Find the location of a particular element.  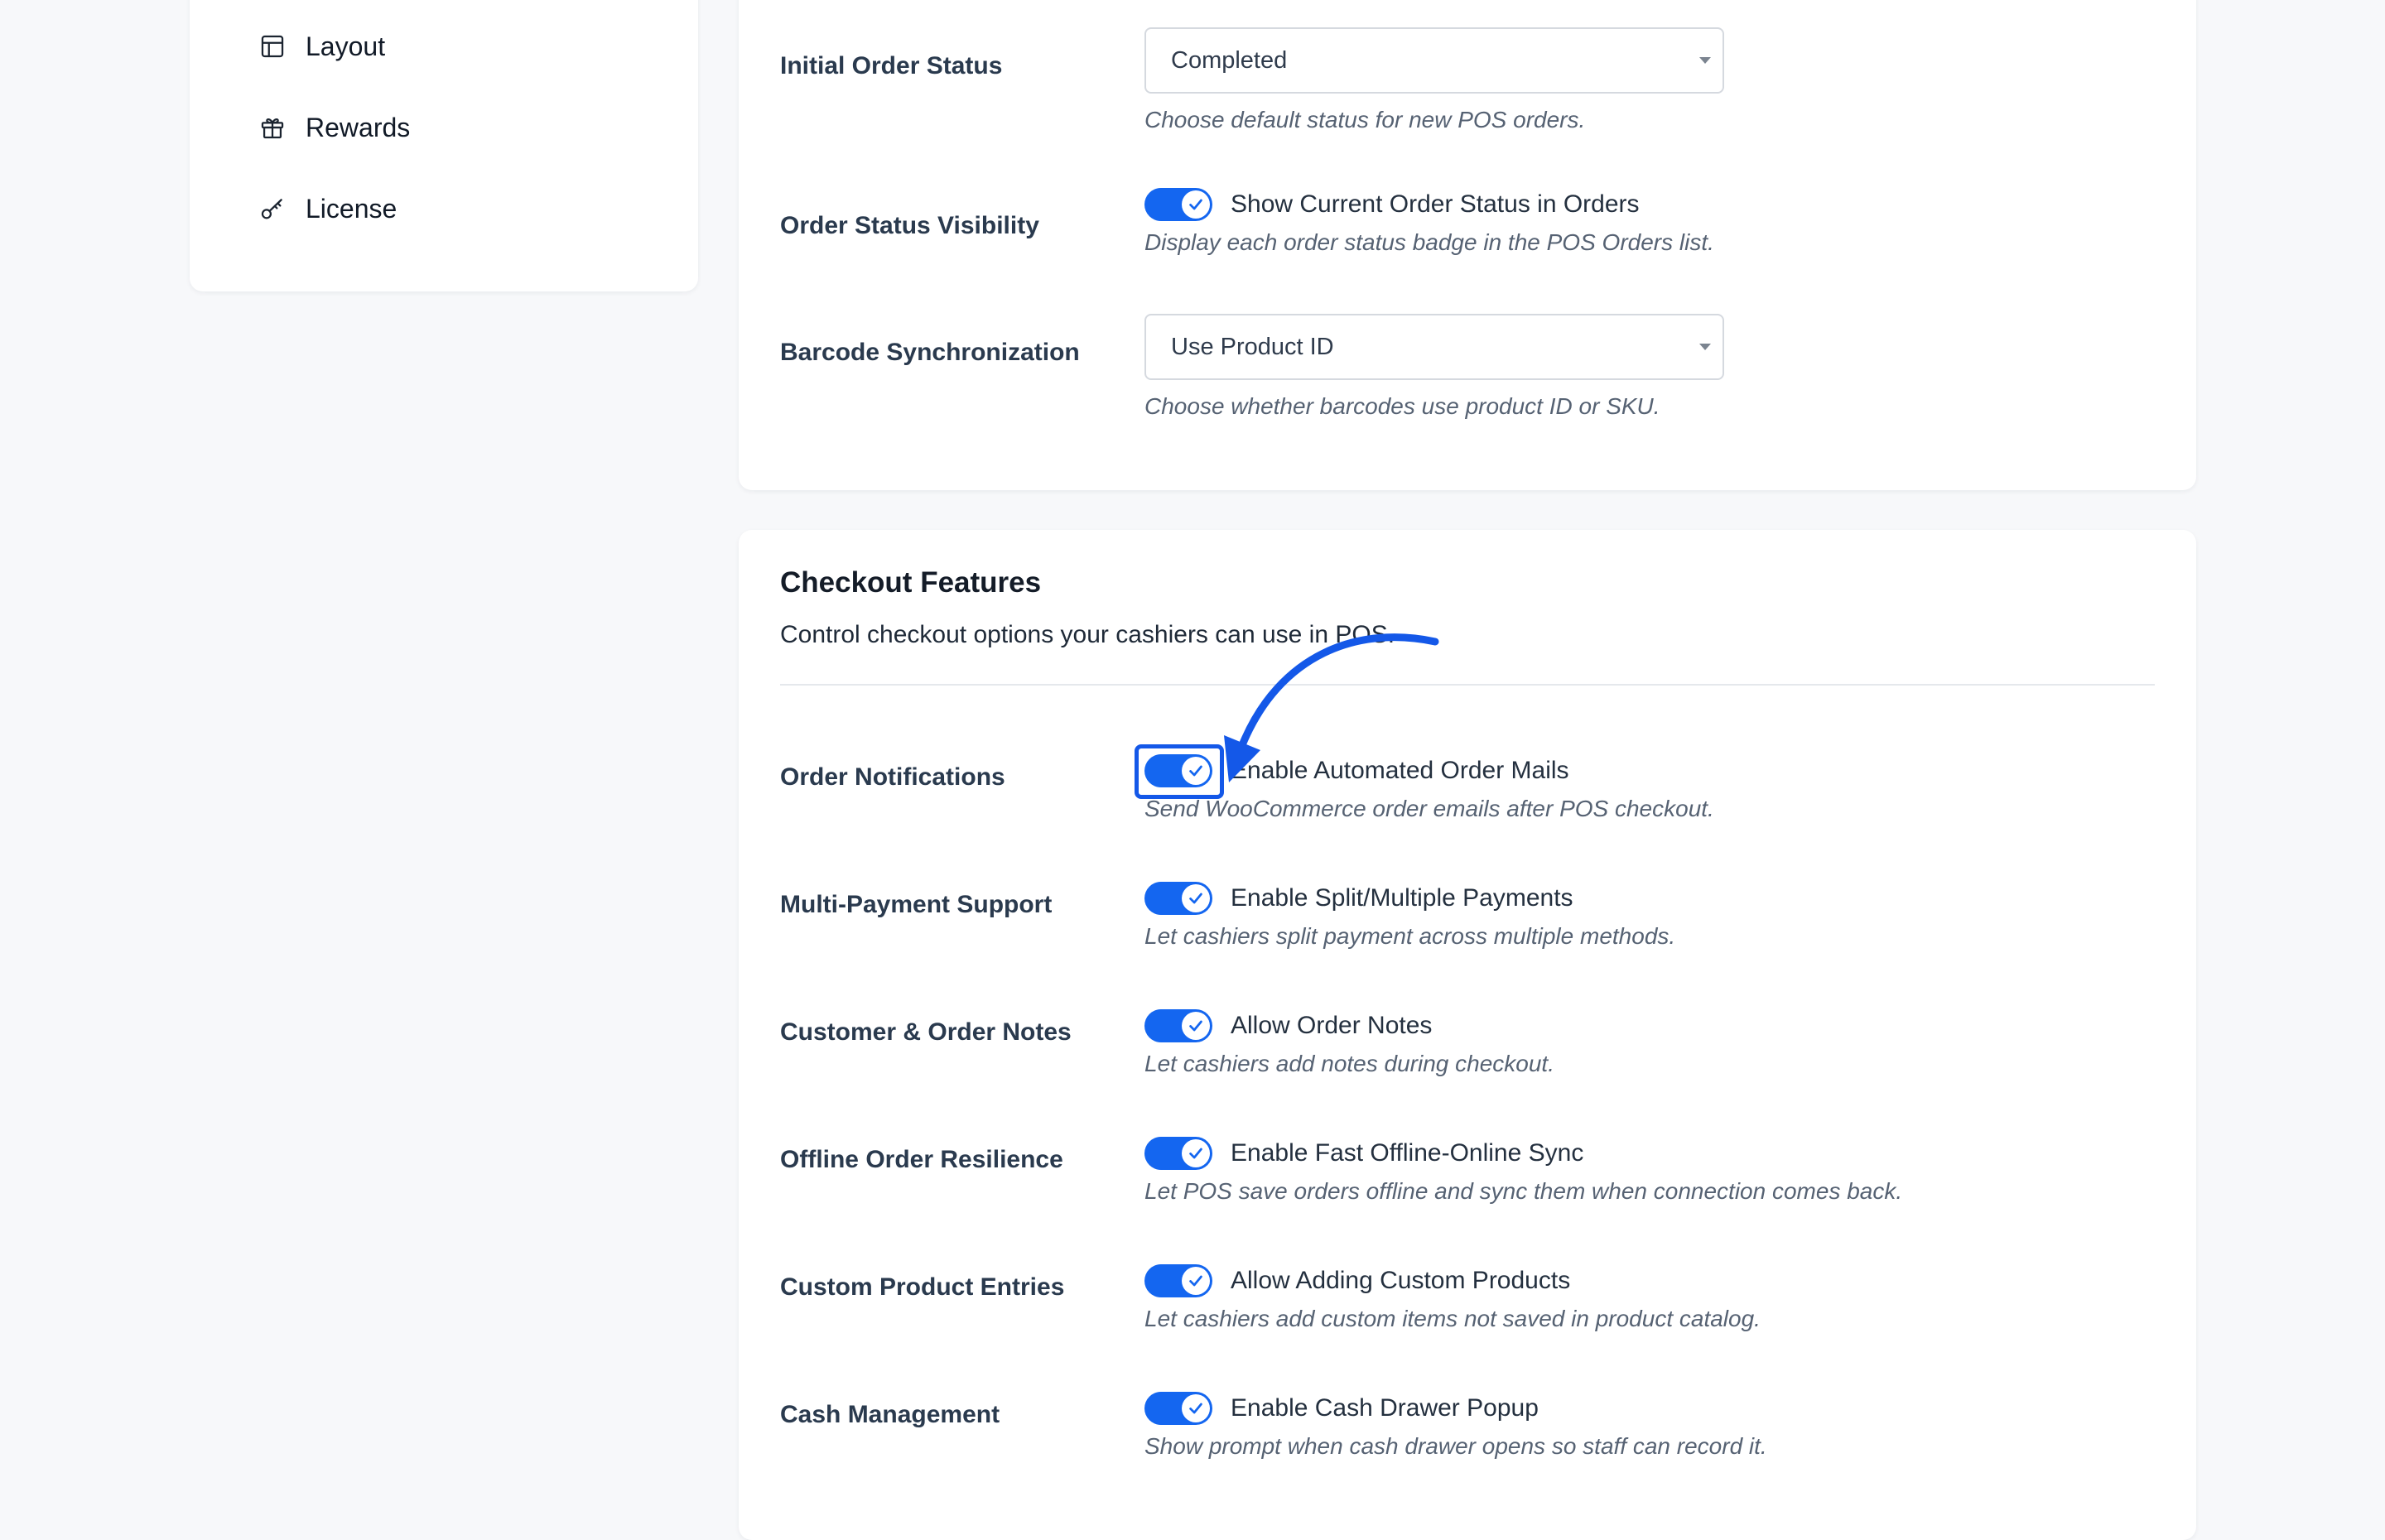

divider is located at coordinates (1467, 685).